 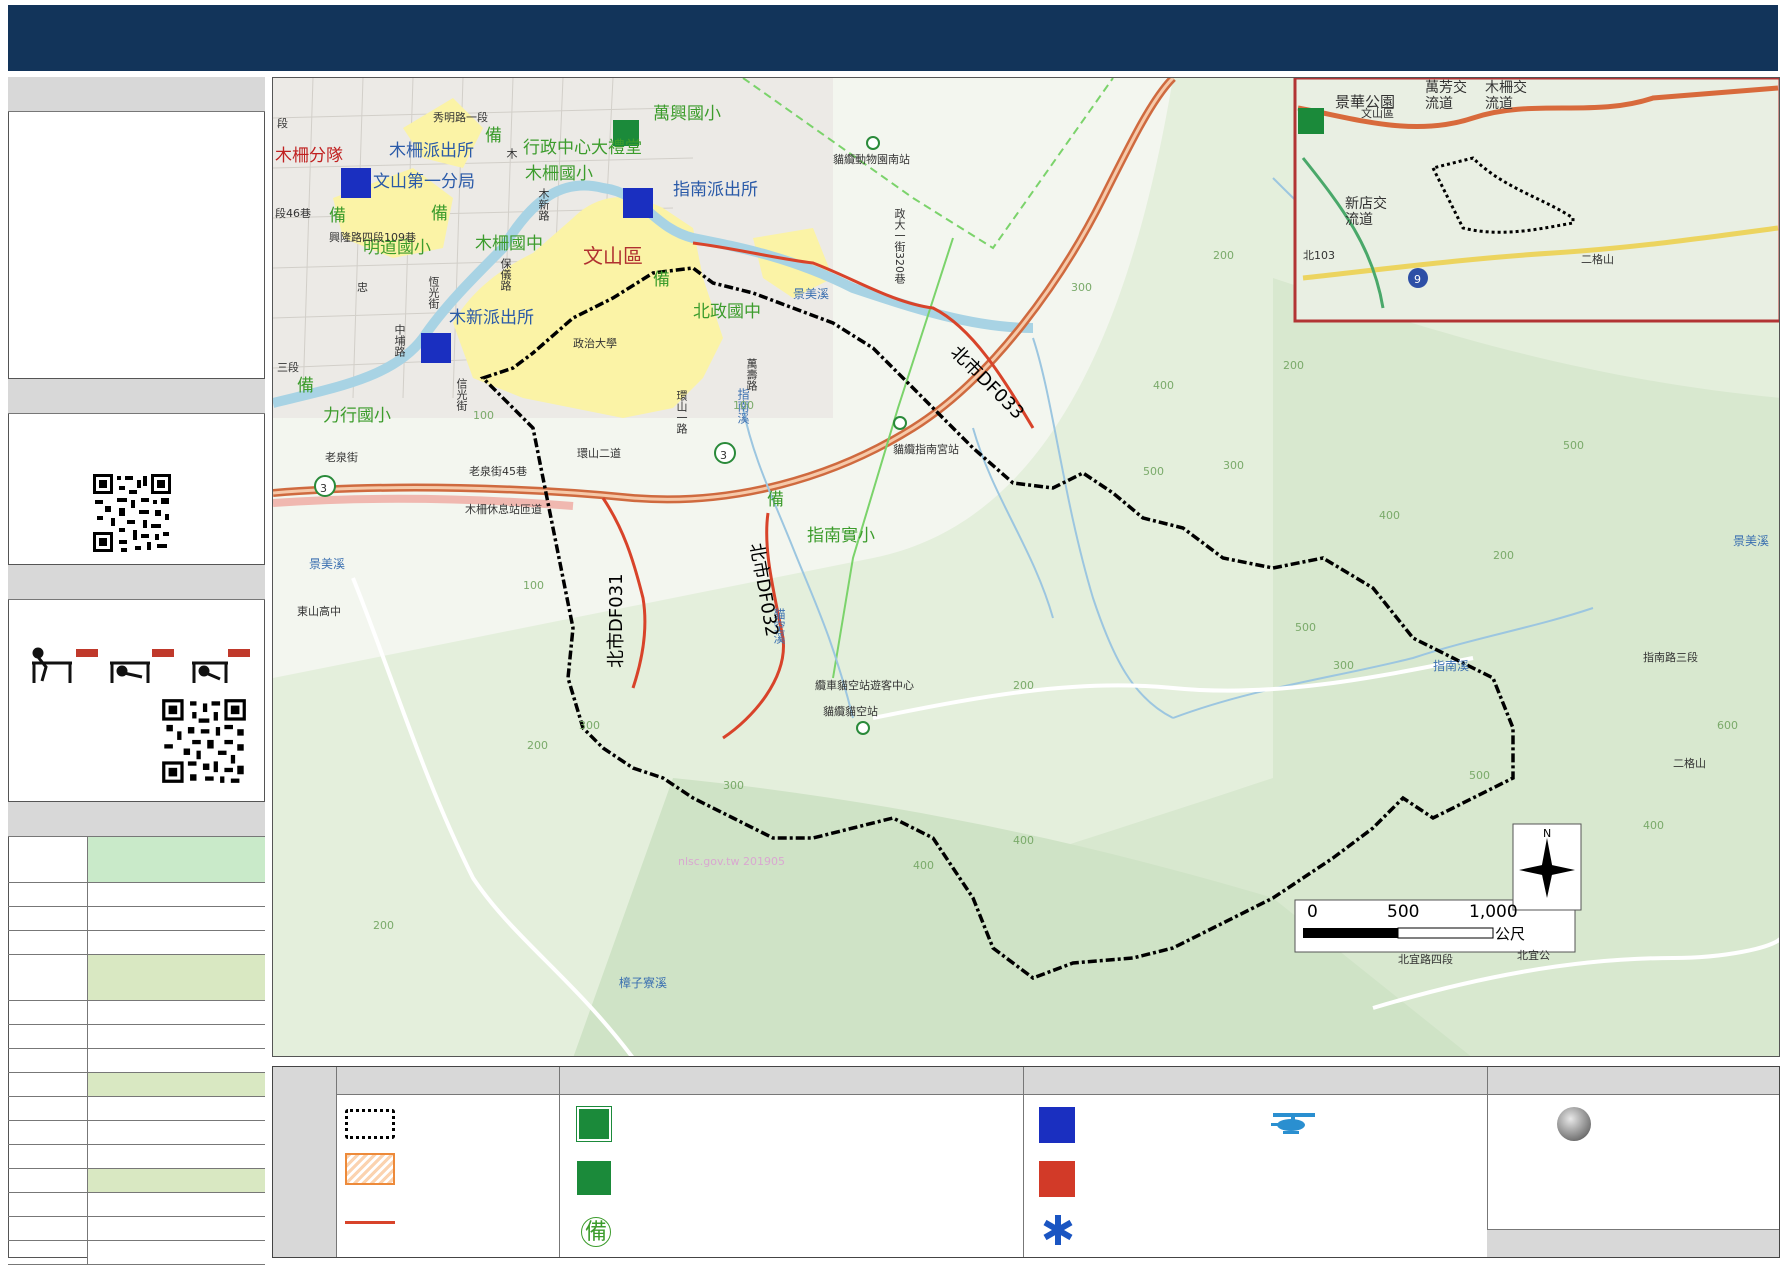 What do you see at coordinates (893, 38) in the screenshot?
I see `title-banner` at bounding box center [893, 38].